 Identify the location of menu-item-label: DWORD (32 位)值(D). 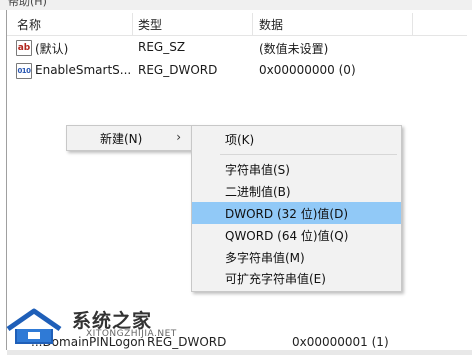
(286, 214).